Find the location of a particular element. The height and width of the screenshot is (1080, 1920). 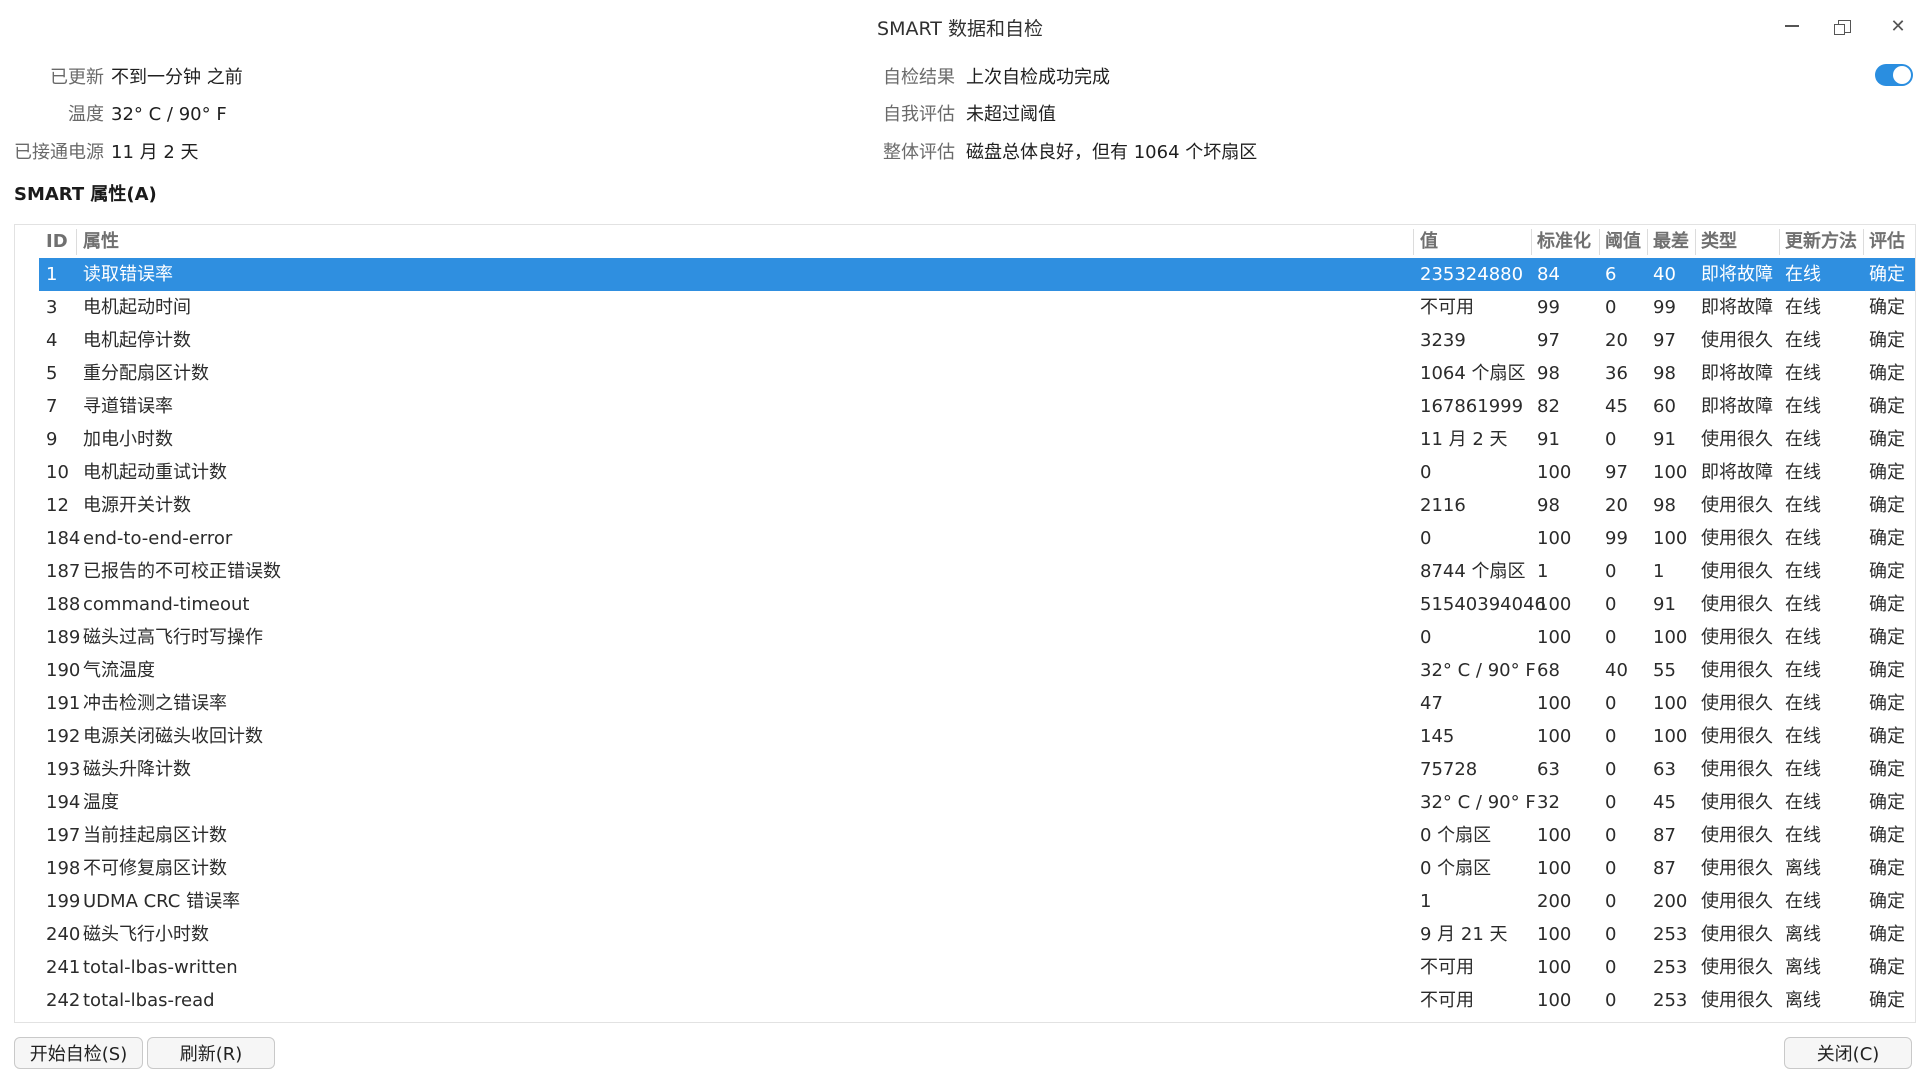

cell-type: 即将故障 is located at coordinates (1737, 274).